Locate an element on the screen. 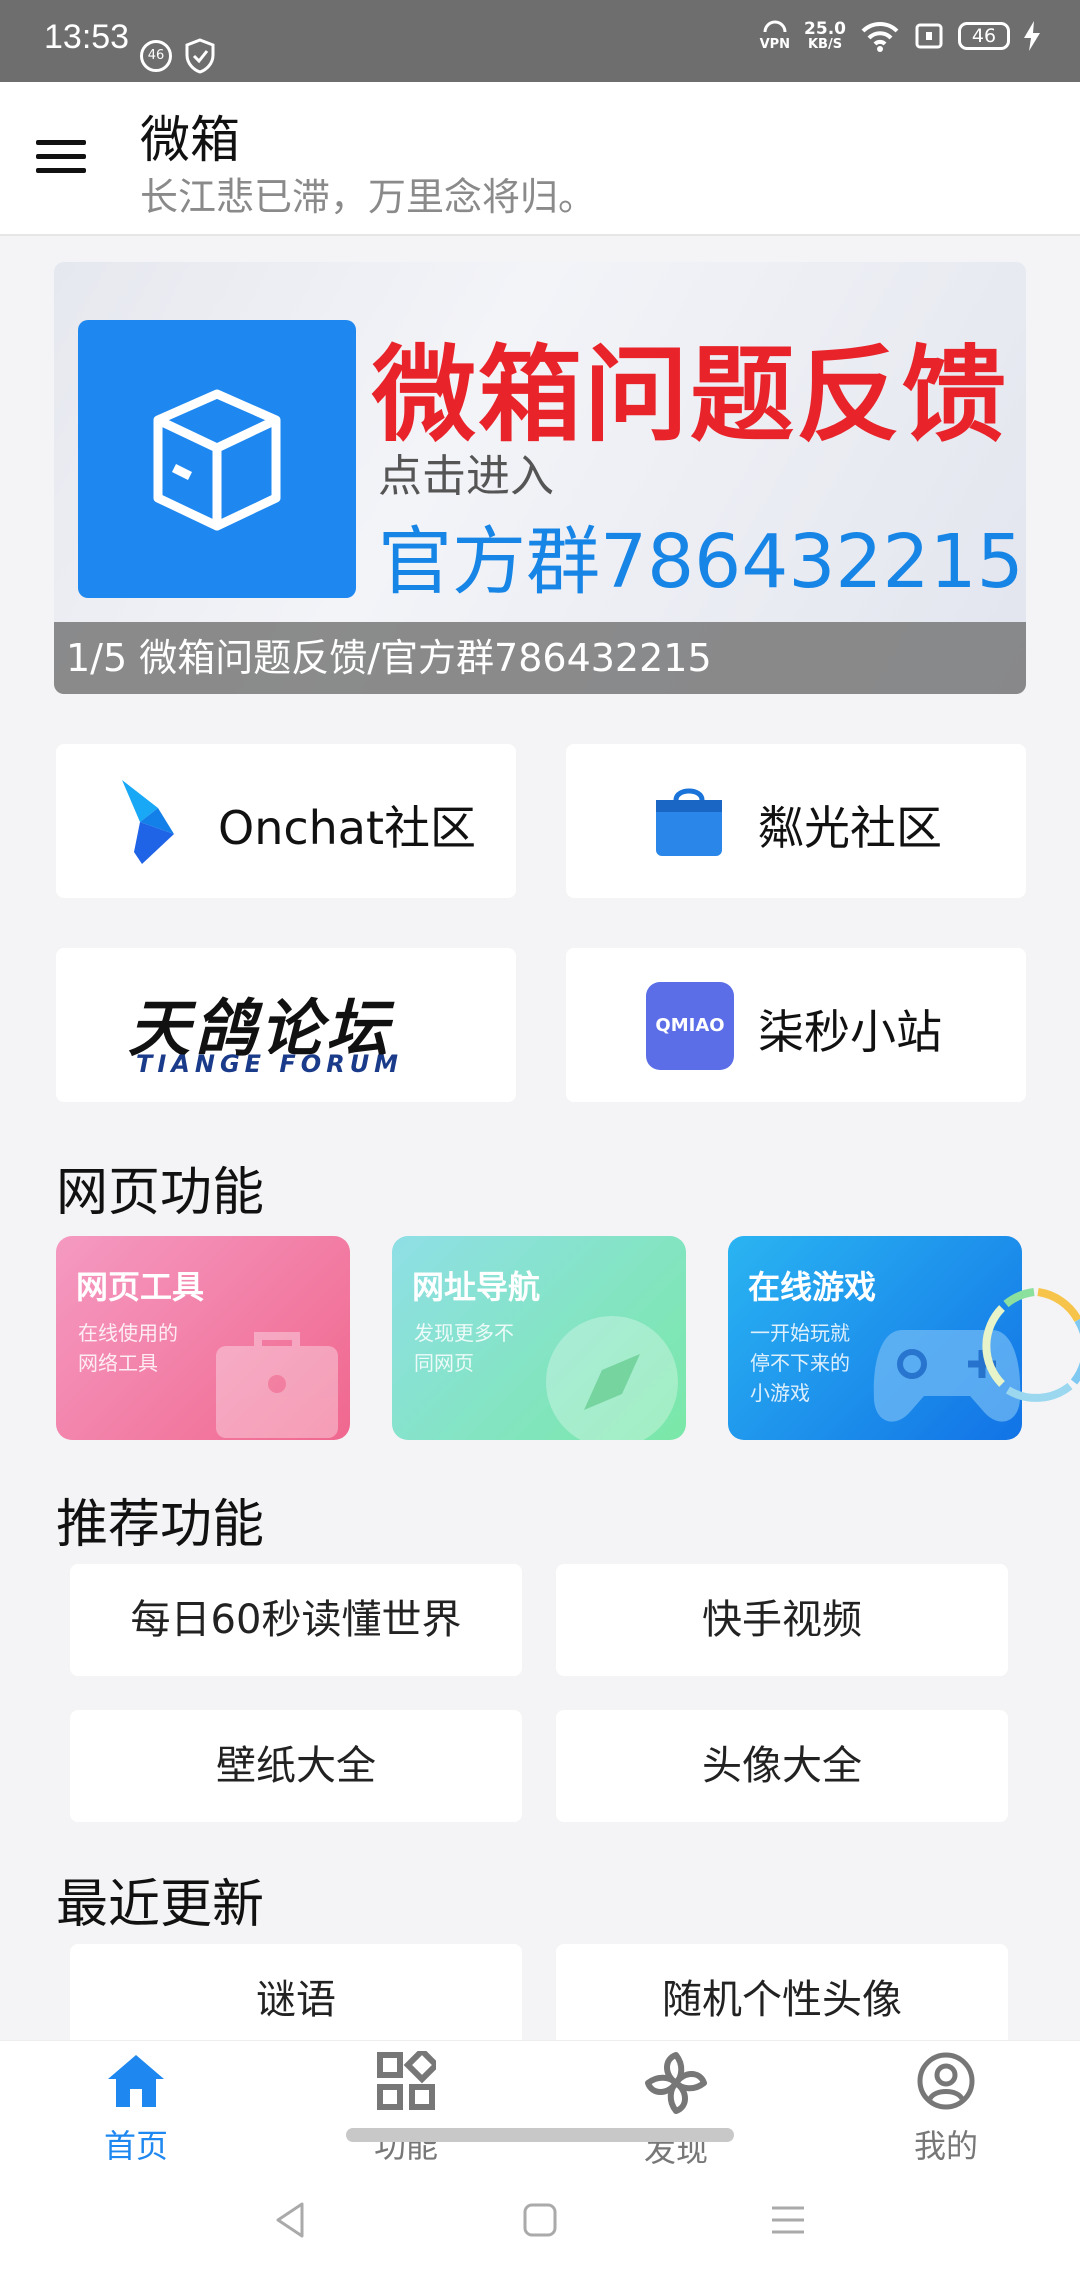  tile-title: 网址导航 is located at coordinates (476, 1287).